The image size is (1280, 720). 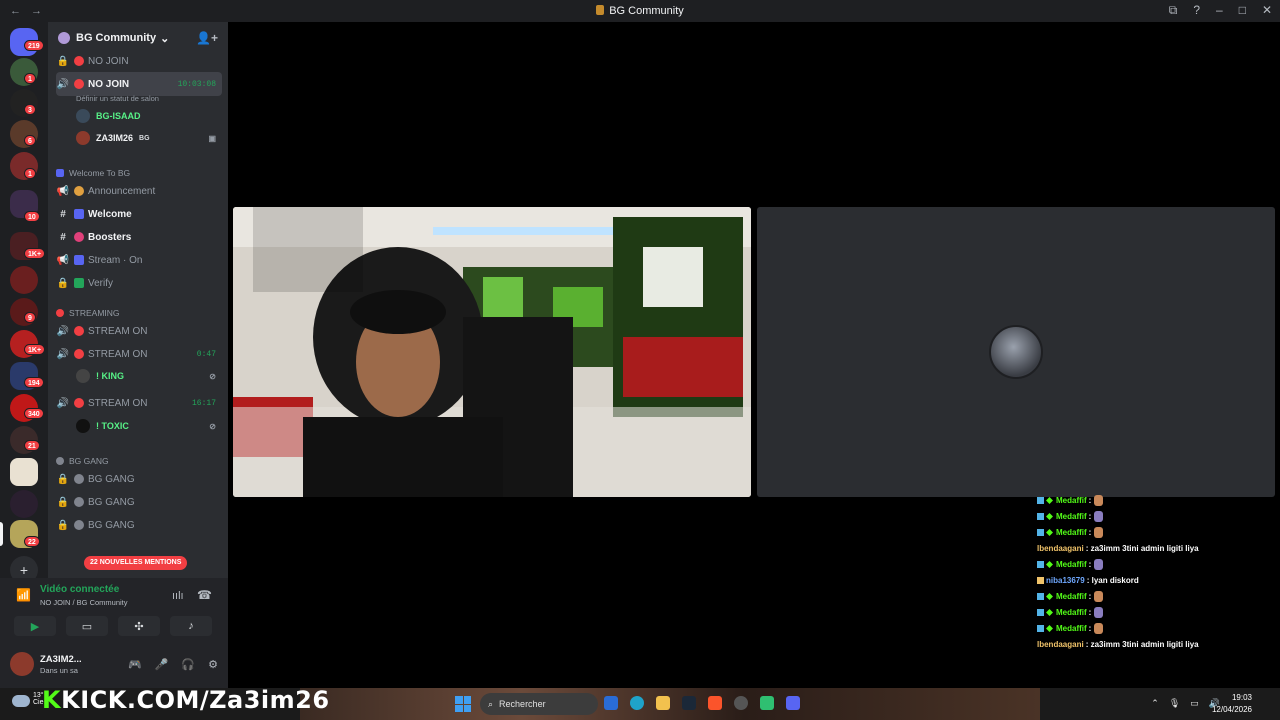 I want to click on screen-share-icon: ⧉, so click(x=1173, y=10).